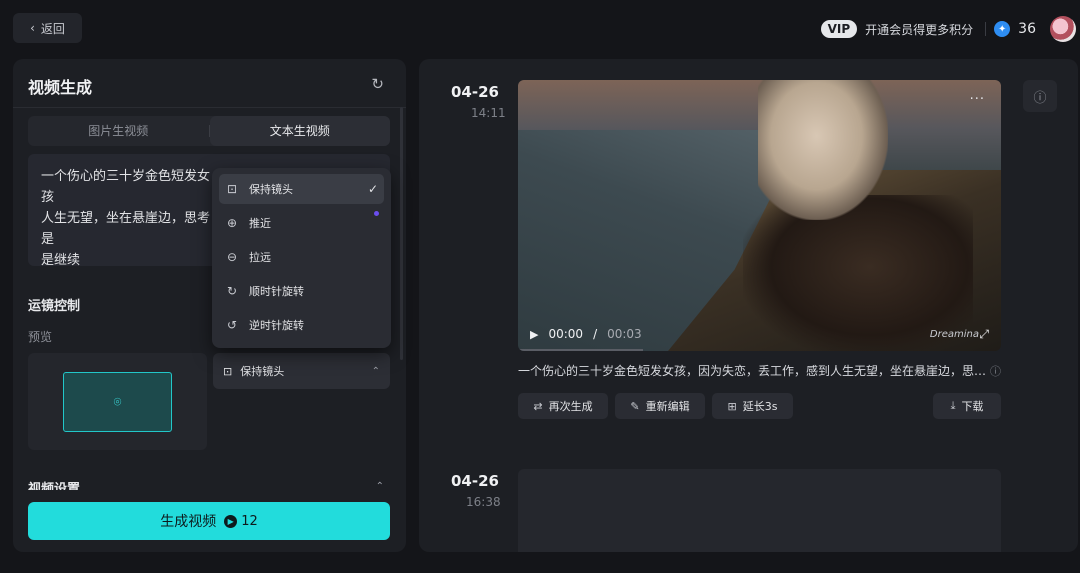 The image size is (1080, 573). I want to click on camera-movement-menu: ⊡ 保持镜头 ✓ ⊕ 推近 ⊖ 拉远 ↻ 顺时针旋转 ↺ 逆时针旋转, so click(301, 258).